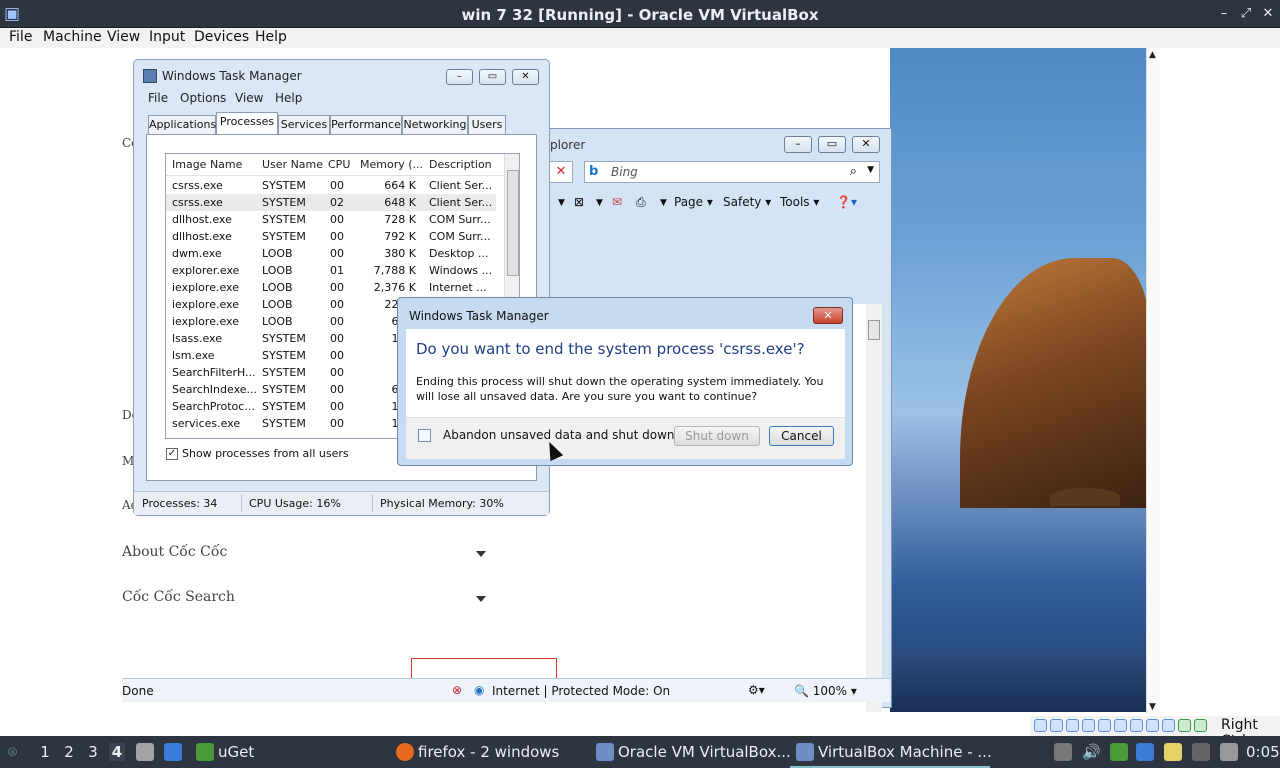 The image size is (1280, 768). What do you see at coordinates (1120, 725) in the screenshot?
I see `shared-folder-icon` at bounding box center [1120, 725].